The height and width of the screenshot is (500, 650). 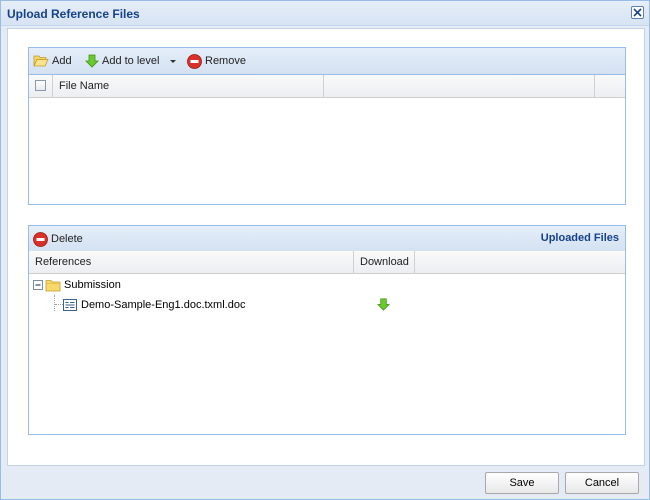 I want to click on uploaded-grid-header: References Download, so click(x=327, y=262).